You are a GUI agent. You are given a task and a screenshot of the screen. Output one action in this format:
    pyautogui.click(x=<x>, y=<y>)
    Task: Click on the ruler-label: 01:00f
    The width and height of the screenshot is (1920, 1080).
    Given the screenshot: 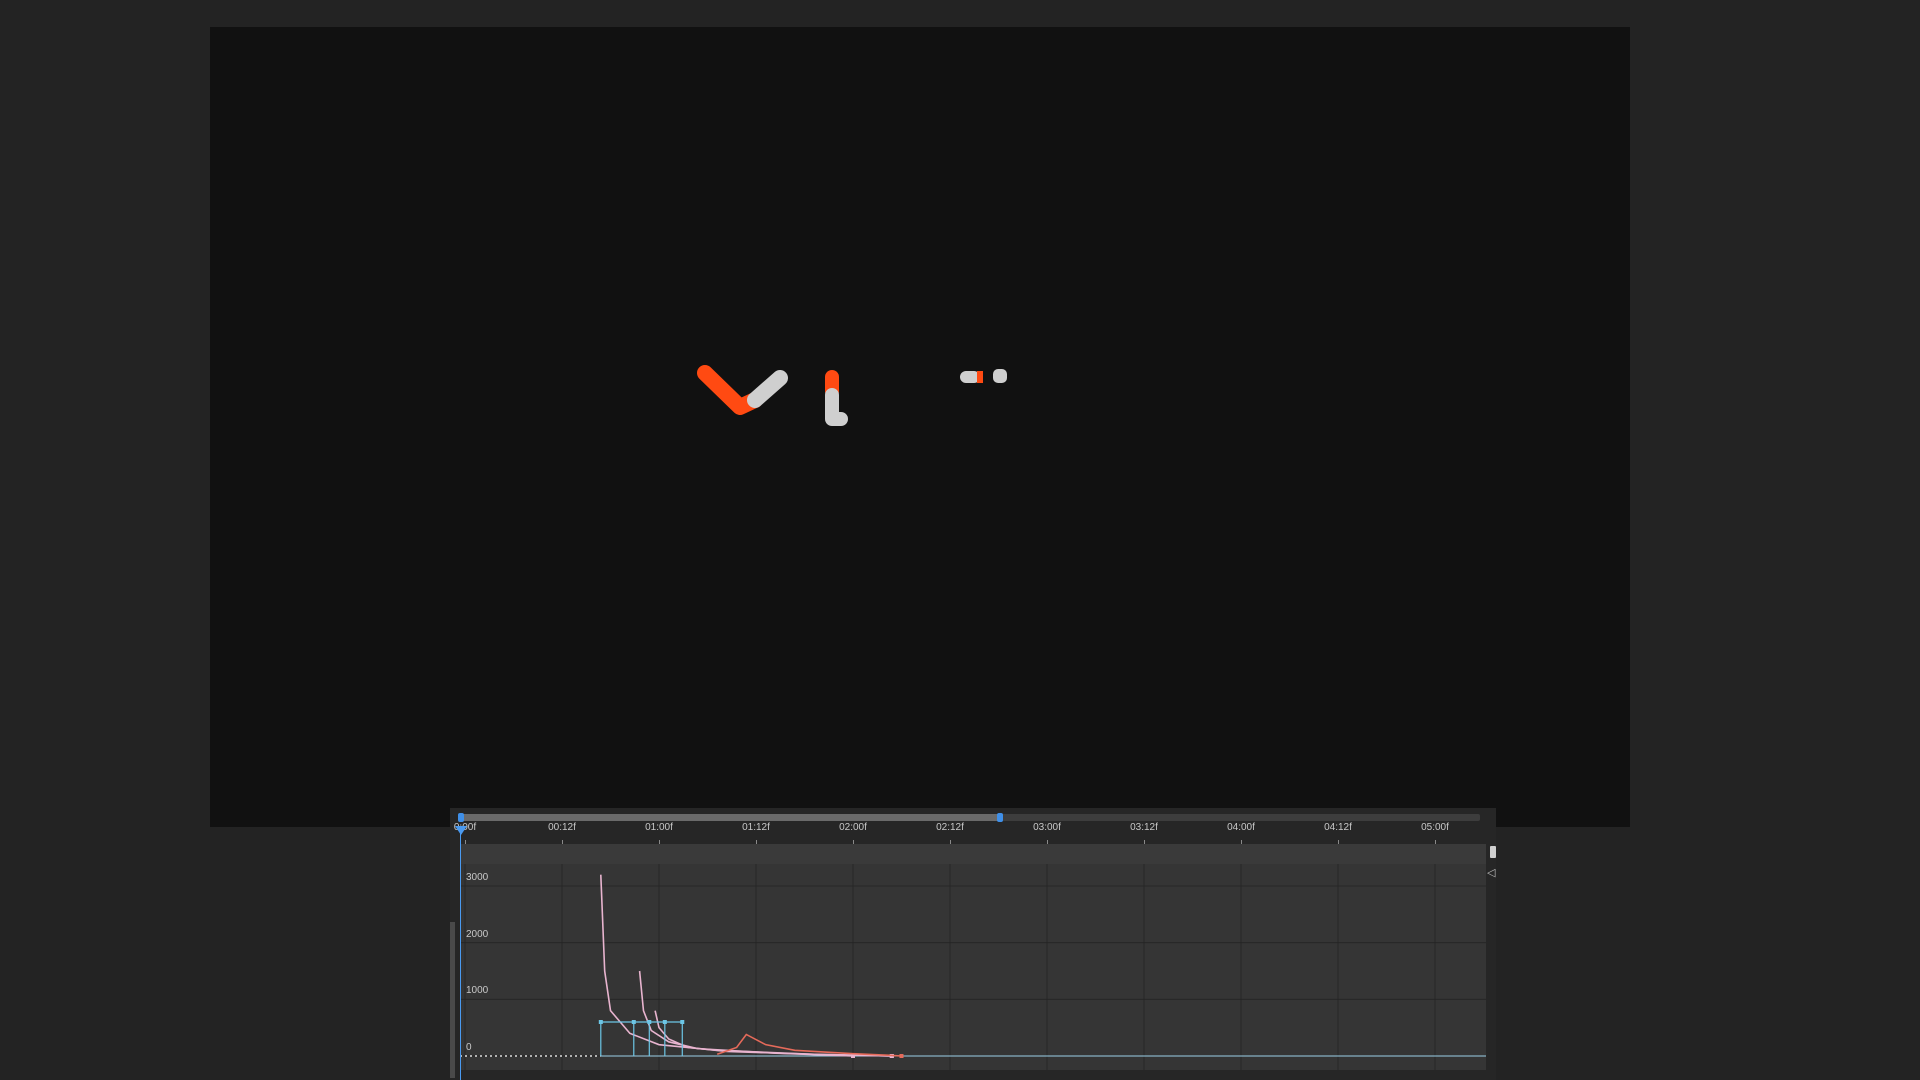 What is the action you would take?
    pyautogui.click(x=659, y=827)
    